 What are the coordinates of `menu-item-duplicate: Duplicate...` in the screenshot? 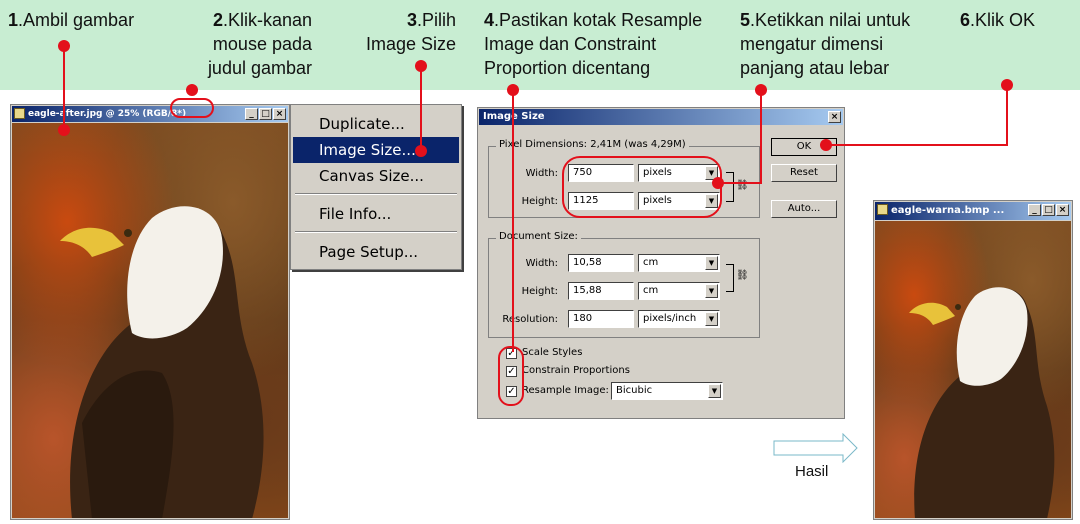 It's located at (376, 124).